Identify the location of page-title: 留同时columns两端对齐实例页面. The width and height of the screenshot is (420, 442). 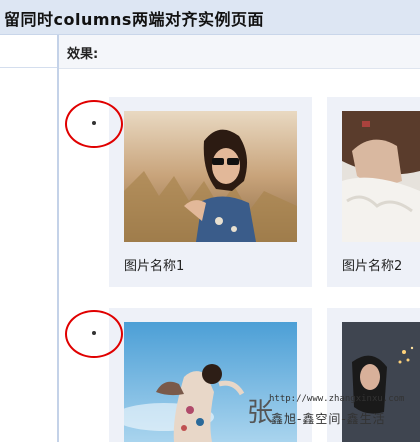
(134, 19).